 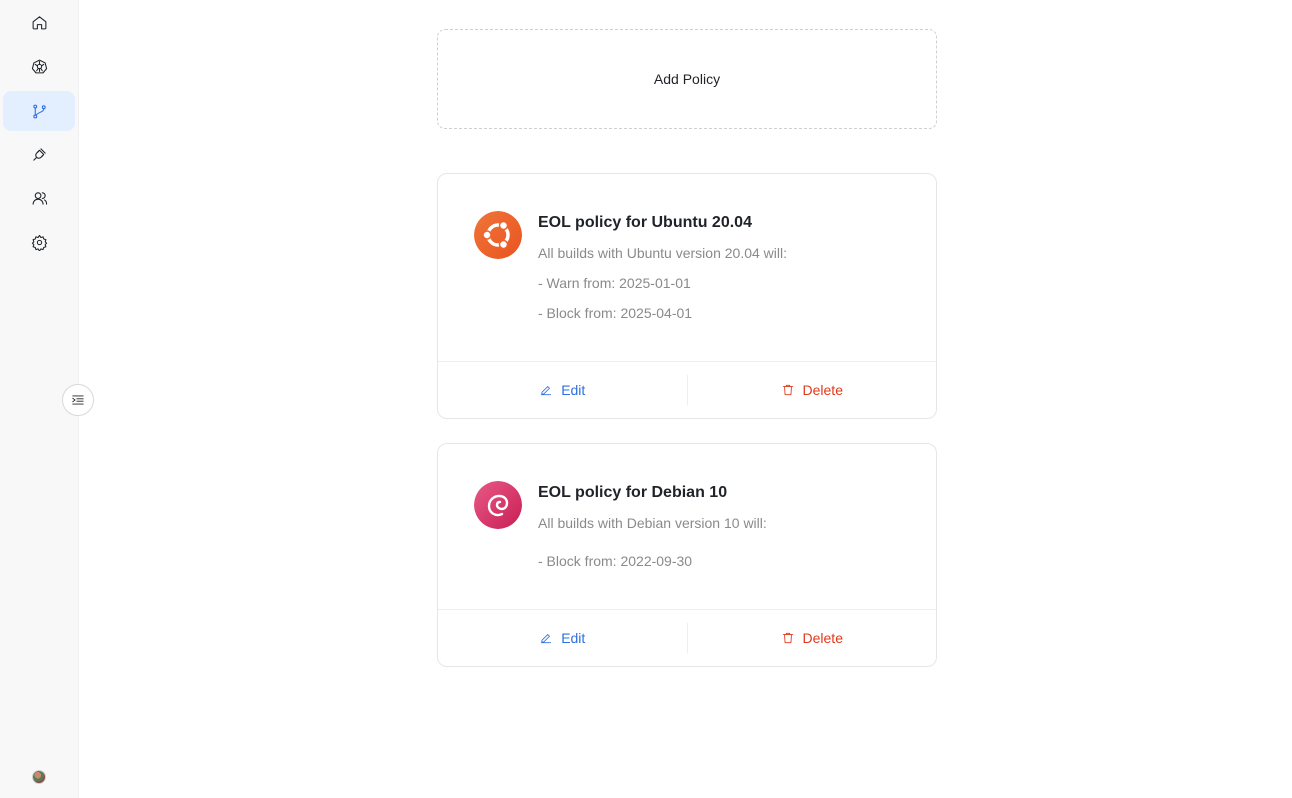 I want to click on policy-title: EOL policy for Debian 10, so click(x=633, y=492).